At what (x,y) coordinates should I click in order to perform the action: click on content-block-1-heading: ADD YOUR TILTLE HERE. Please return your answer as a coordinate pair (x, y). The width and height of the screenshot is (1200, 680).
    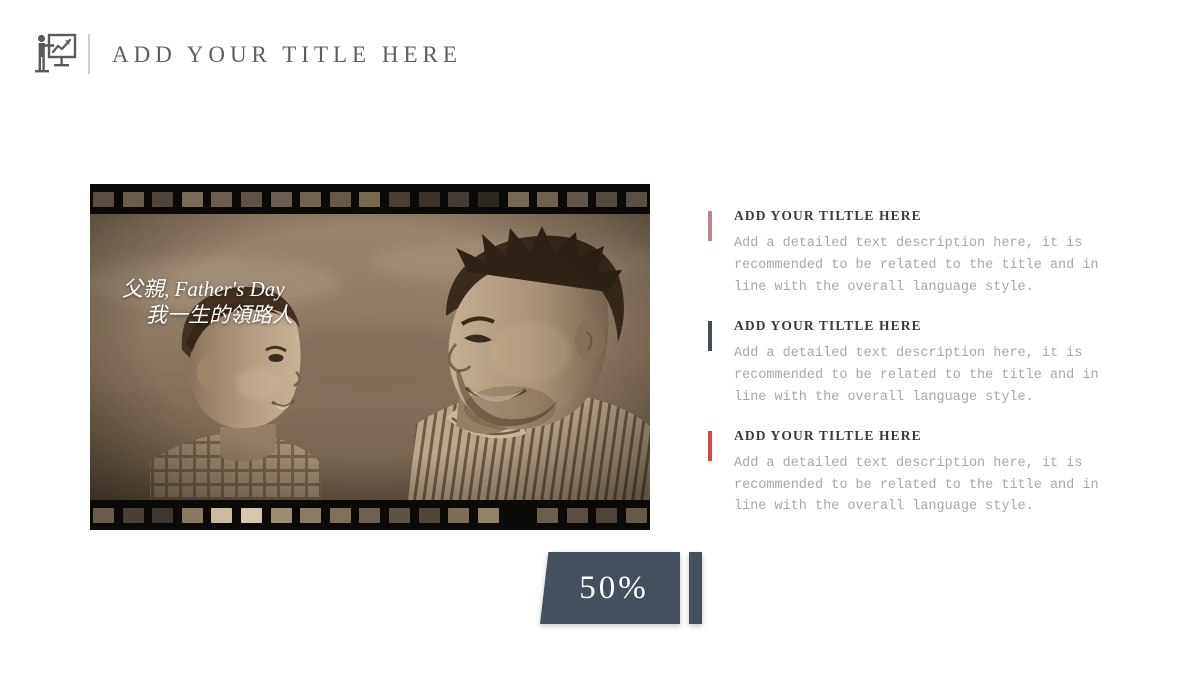
    Looking at the image, I should click on (828, 215).